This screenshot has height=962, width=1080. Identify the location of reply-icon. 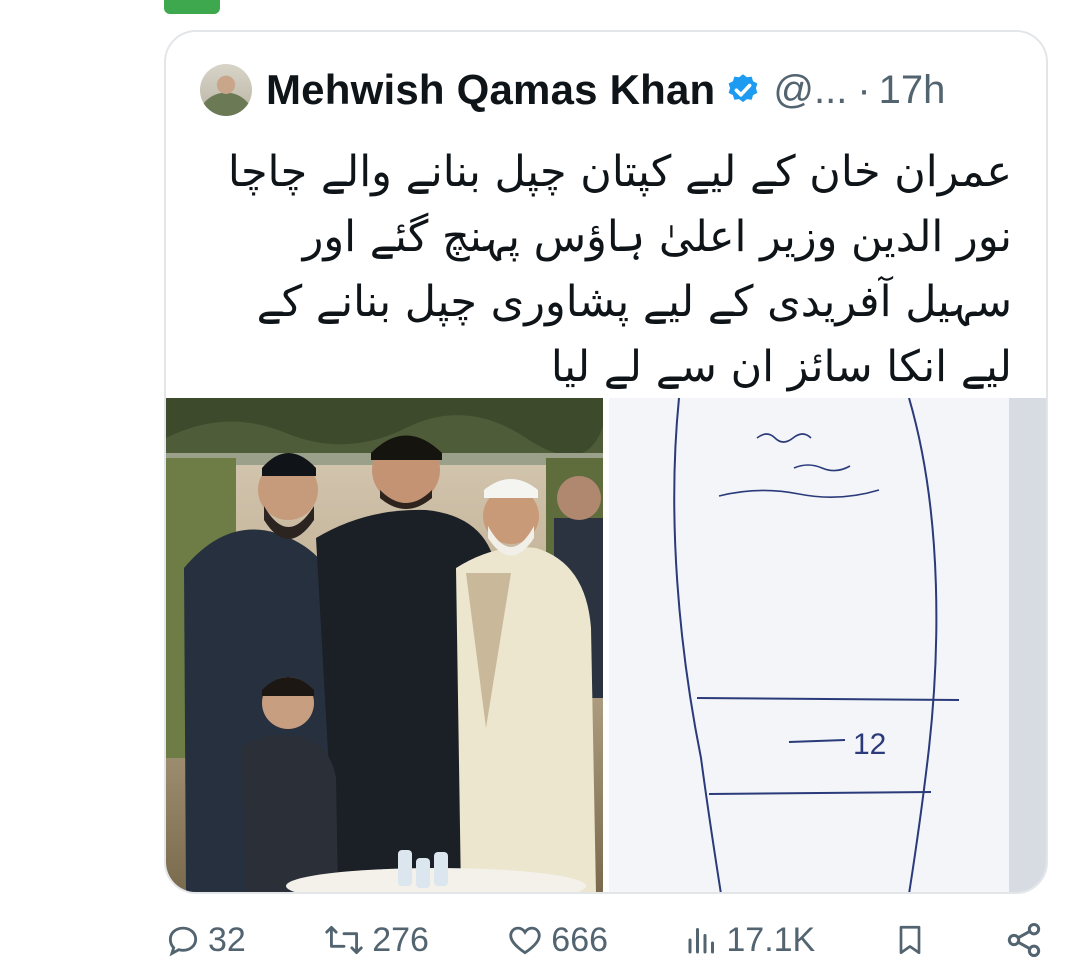
(183, 941).